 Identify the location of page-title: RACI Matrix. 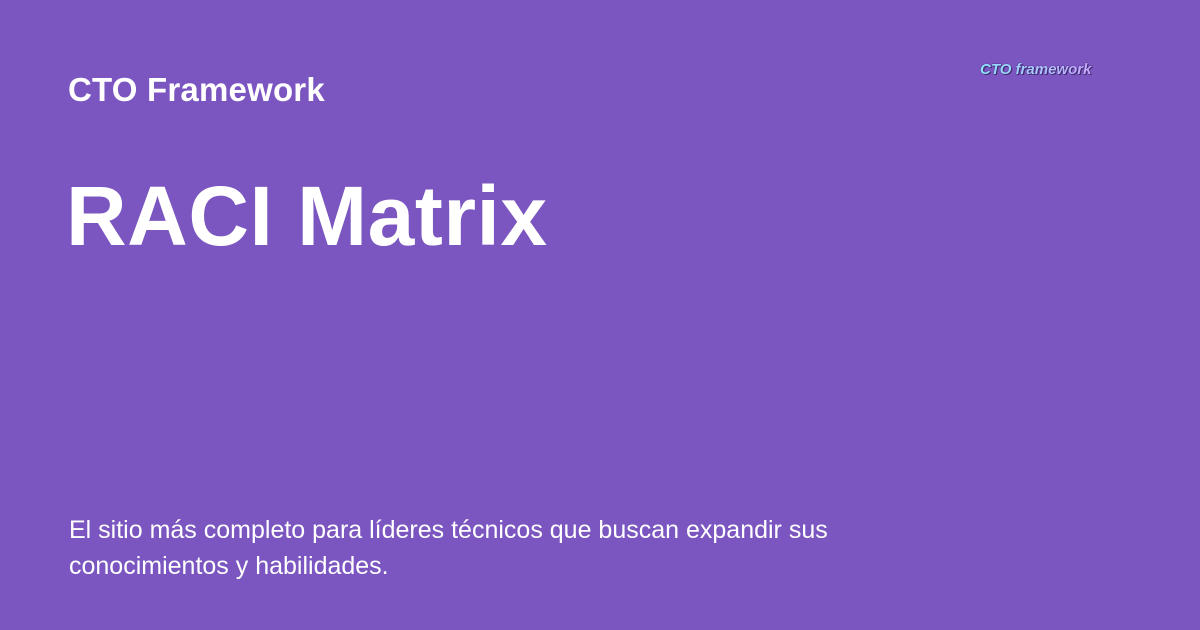
(307, 216).